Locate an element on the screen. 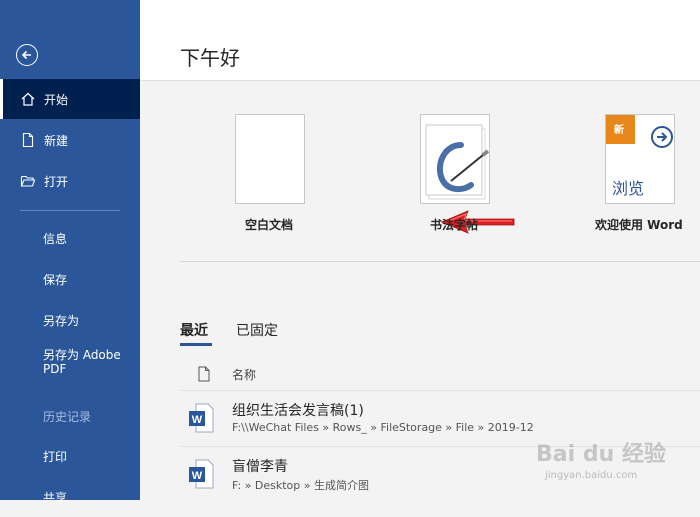  tab-active-indicator is located at coordinates (196, 344).